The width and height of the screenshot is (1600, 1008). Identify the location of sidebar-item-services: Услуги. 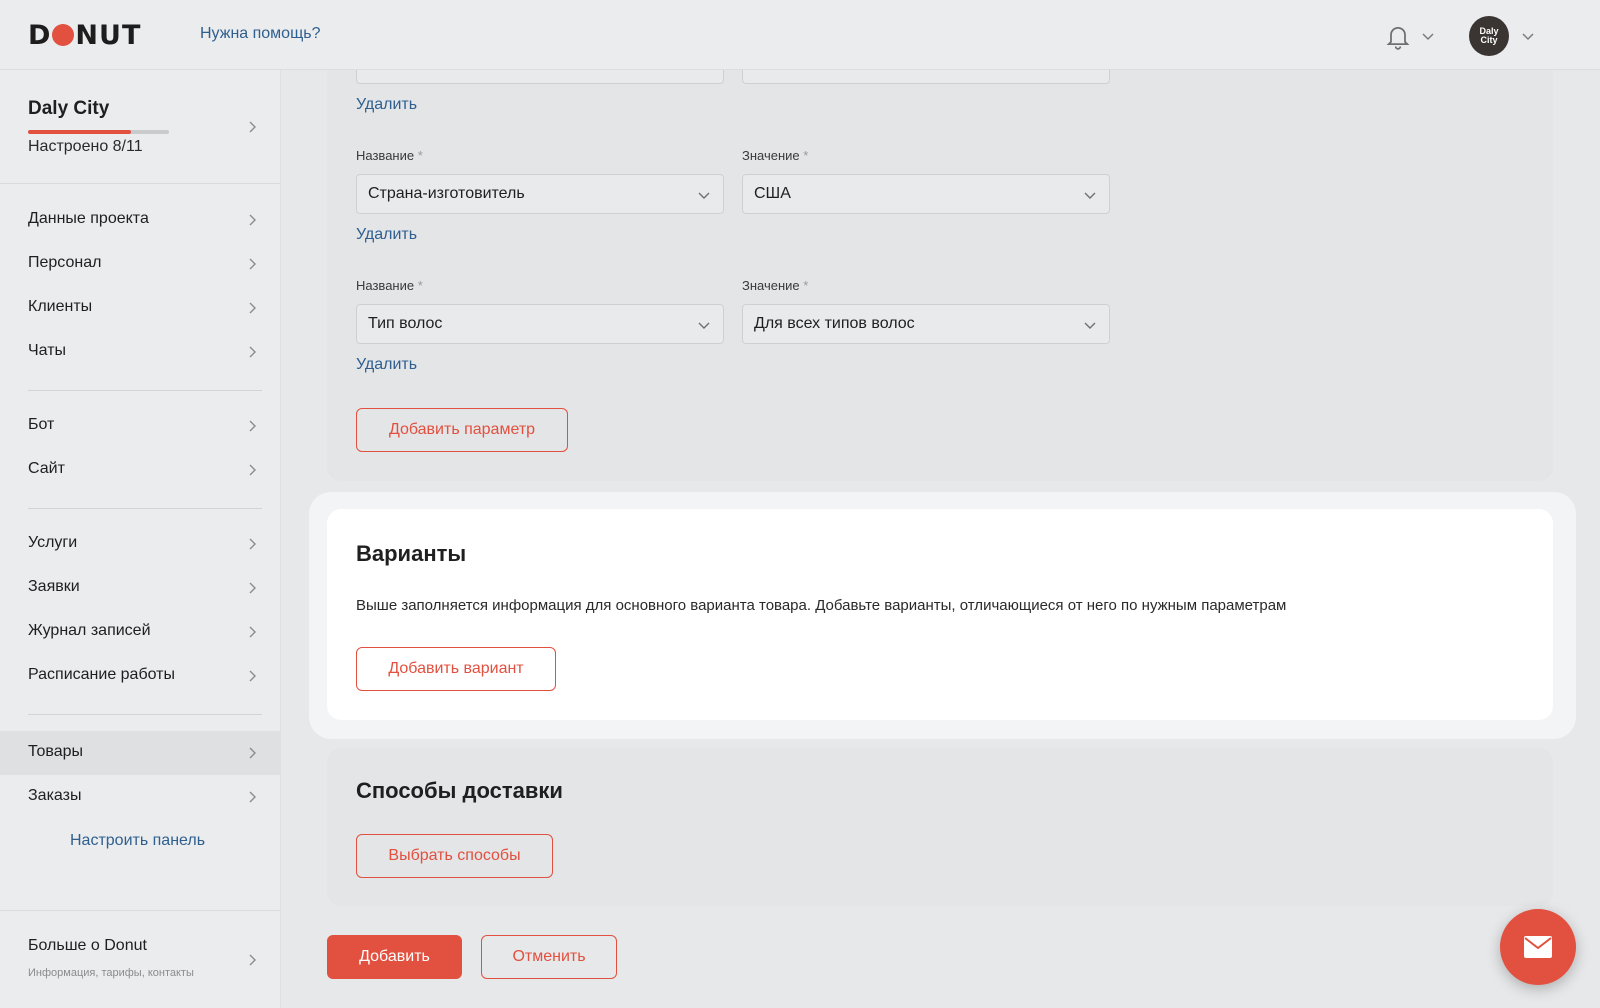
(140, 544).